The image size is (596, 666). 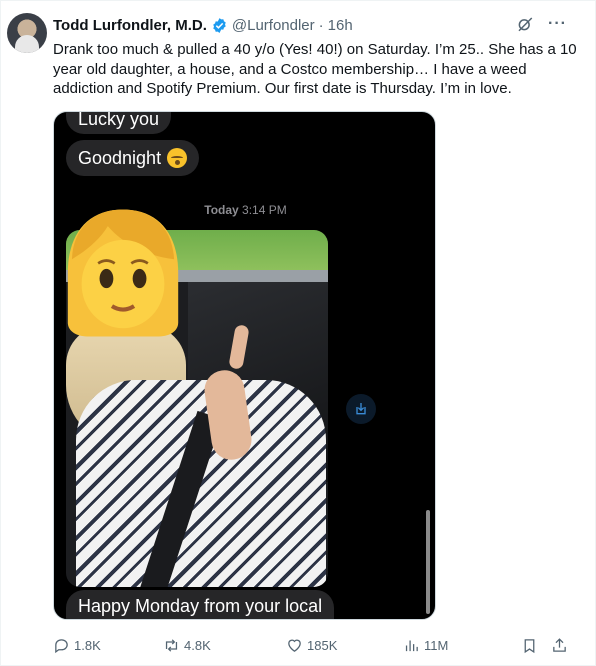 I want to click on views-icon, so click(x=411, y=645).